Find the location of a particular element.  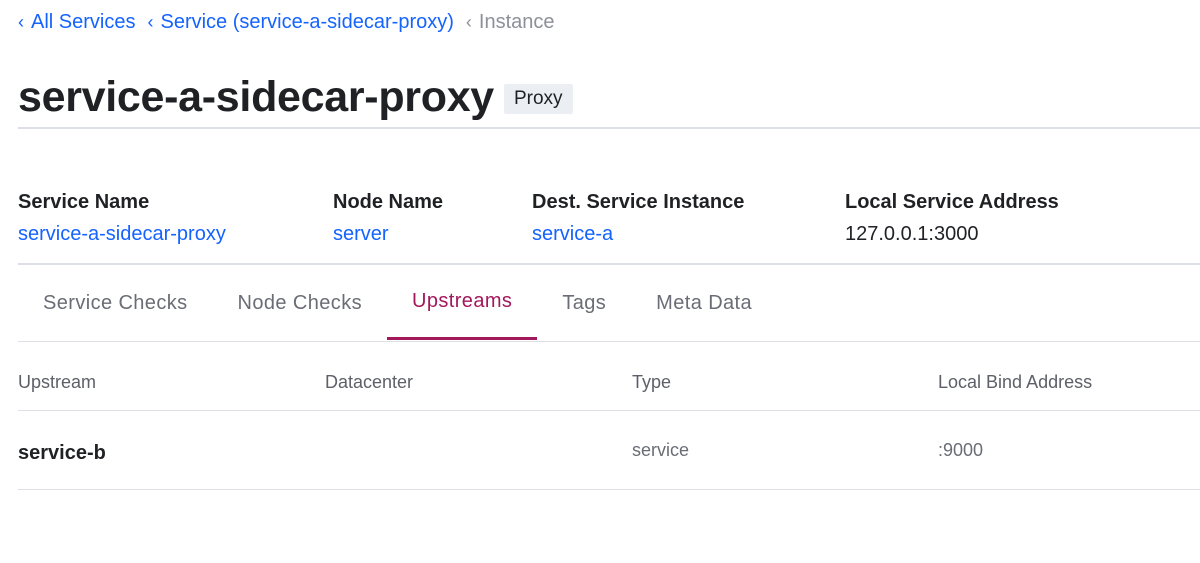

detail-label: Dest. Service Instance is located at coordinates (638, 202).